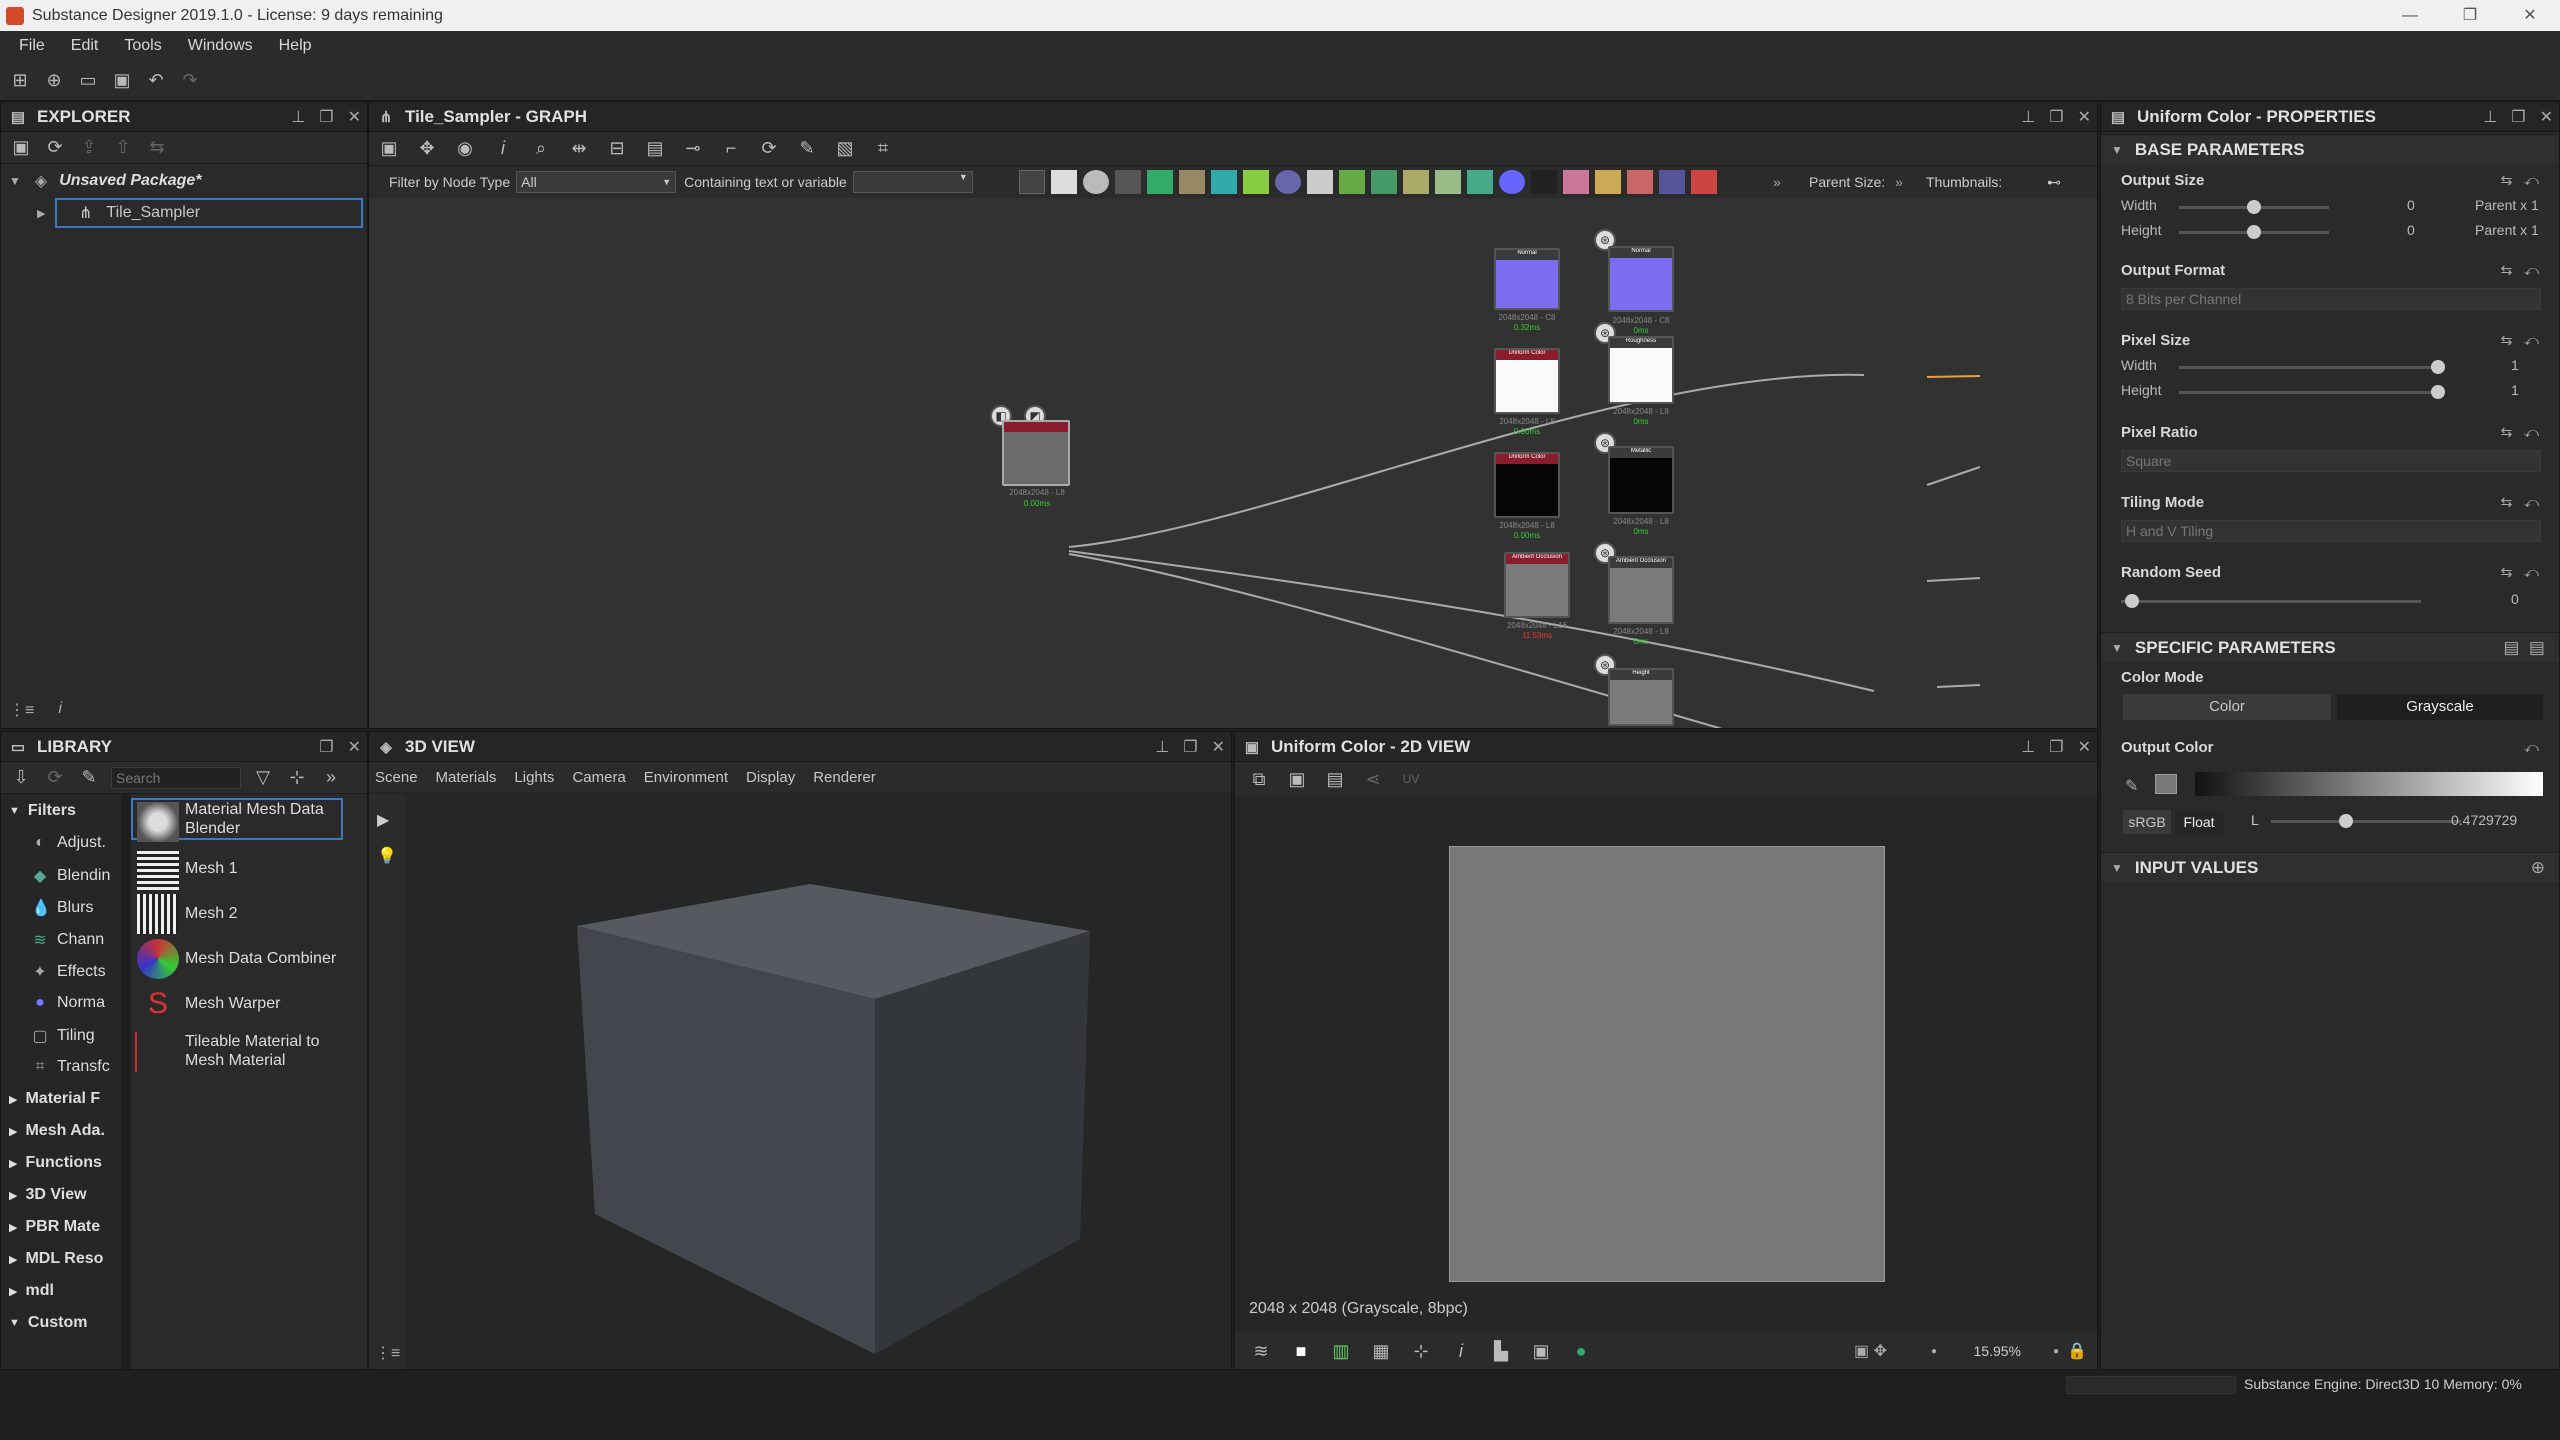 This screenshot has width=2560, height=1440. I want to click on library-item-tileable-material-to-mesh: Tileable Material to Mesh Material, so click(260, 1051).